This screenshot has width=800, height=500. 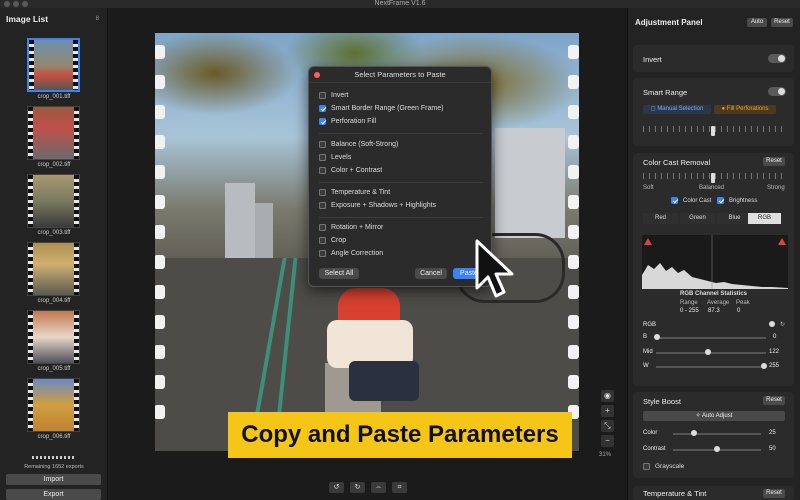 What do you see at coordinates (711, 367) in the screenshot?
I see `w-slider-track` at bounding box center [711, 367].